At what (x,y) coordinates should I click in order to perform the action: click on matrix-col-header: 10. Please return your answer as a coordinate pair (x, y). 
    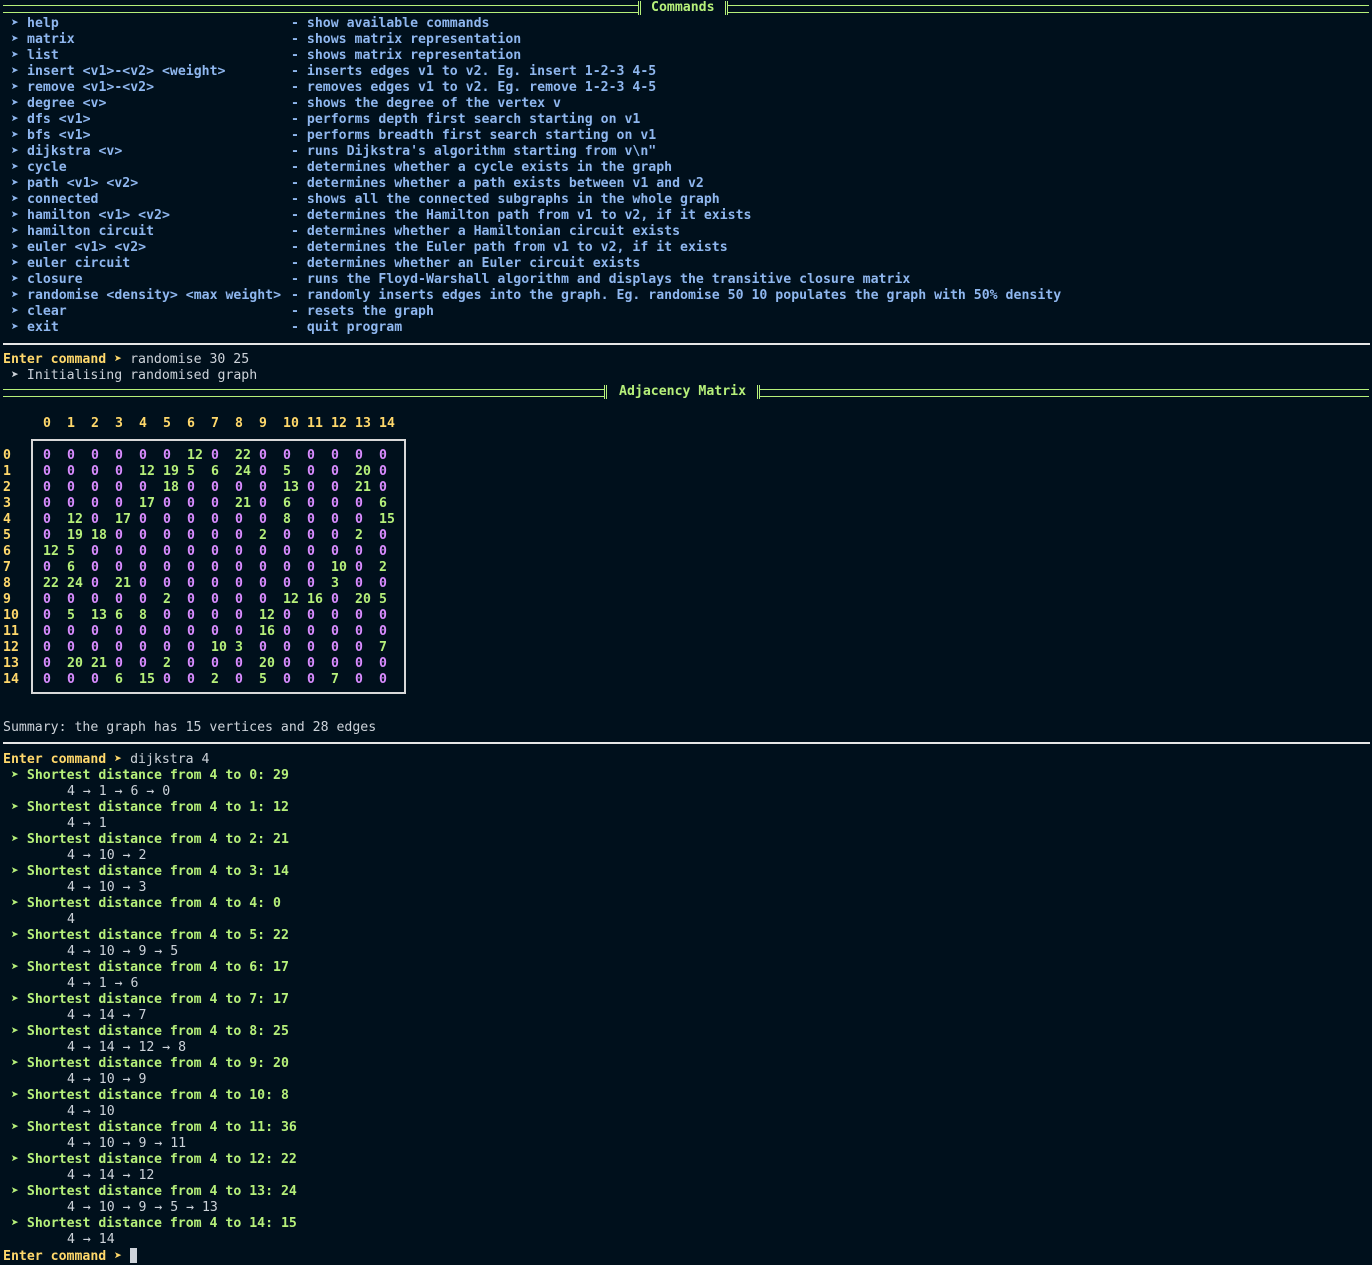
    Looking at the image, I should click on (291, 423).